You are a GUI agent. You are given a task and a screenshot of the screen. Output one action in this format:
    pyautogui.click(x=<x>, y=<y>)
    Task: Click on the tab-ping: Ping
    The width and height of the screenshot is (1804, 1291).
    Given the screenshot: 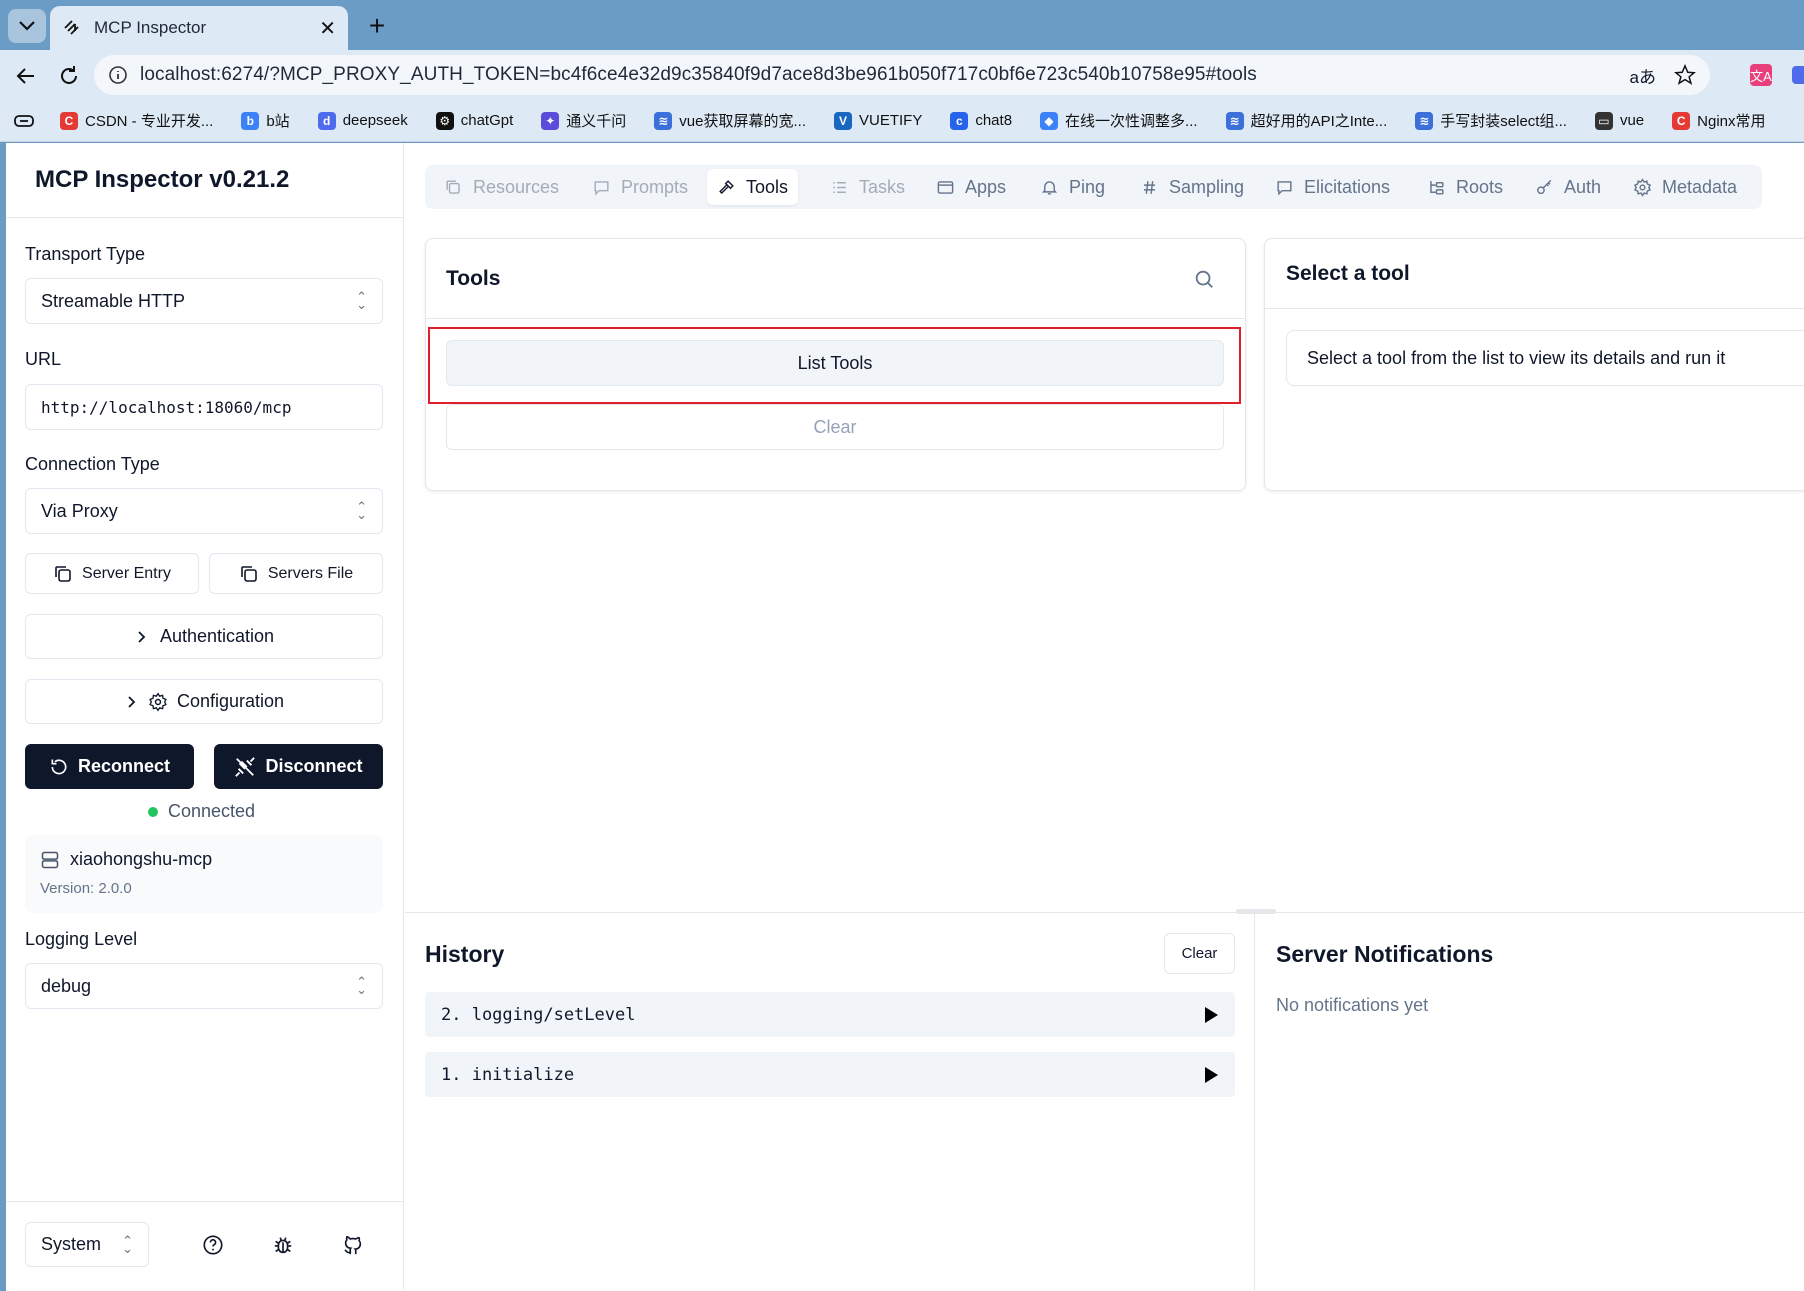 What is the action you would take?
    pyautogui.click(x=1072, y=187)
    